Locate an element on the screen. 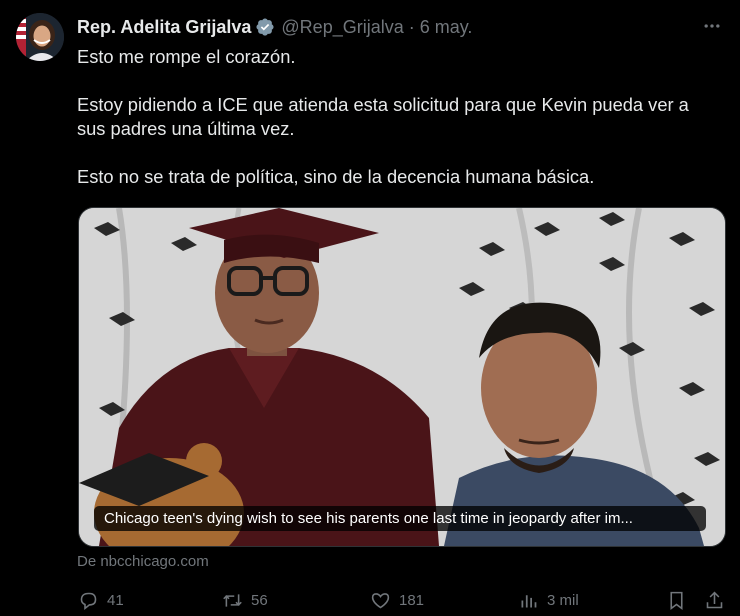 Image resolution: width=740 pixels, height=616 pixels. author-handle: @Rep_Grijalva is located at coordinates (342, 27).